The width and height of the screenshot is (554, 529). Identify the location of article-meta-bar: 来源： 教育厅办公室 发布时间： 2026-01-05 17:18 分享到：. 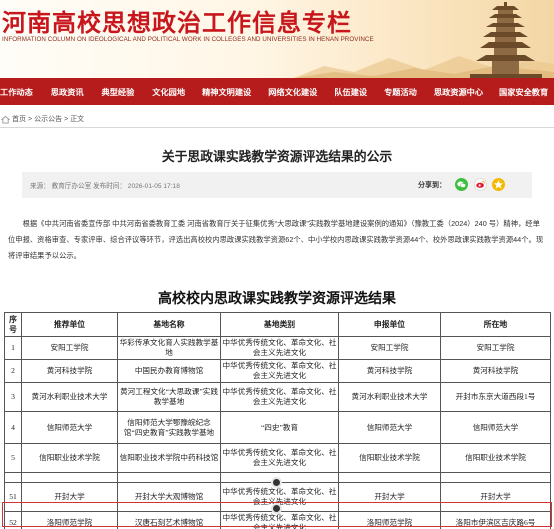
(277, 185).